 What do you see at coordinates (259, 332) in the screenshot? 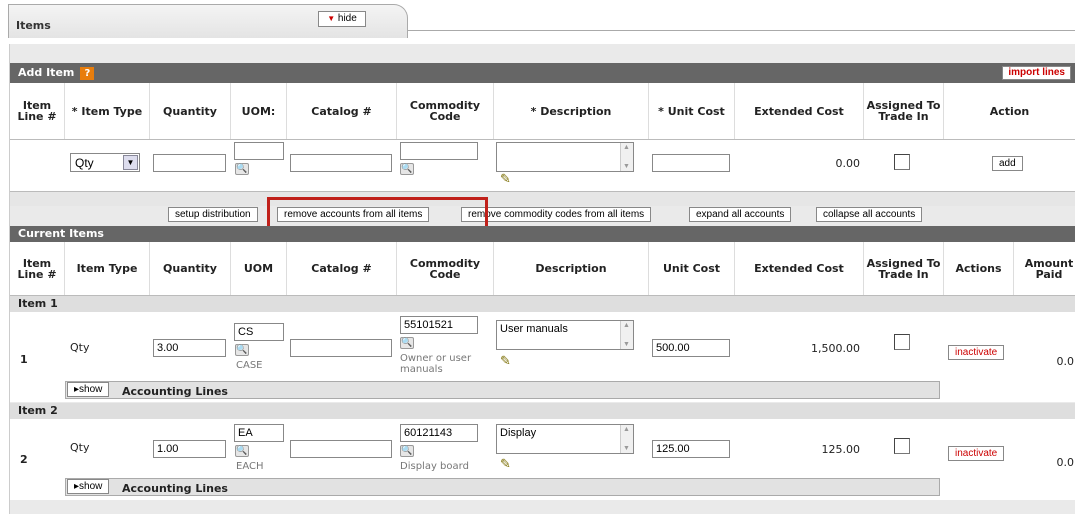
I see `uom-input: CS` at bounding box center [259, 332].